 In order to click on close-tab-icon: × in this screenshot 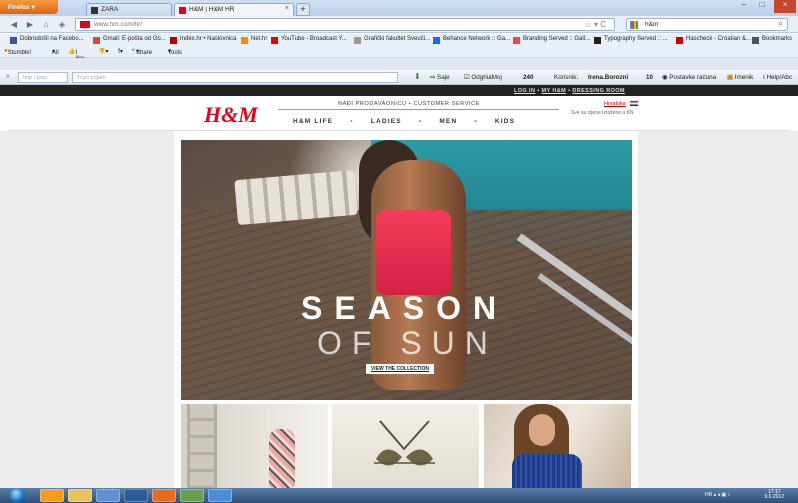, I will do `click(287, 8)`.